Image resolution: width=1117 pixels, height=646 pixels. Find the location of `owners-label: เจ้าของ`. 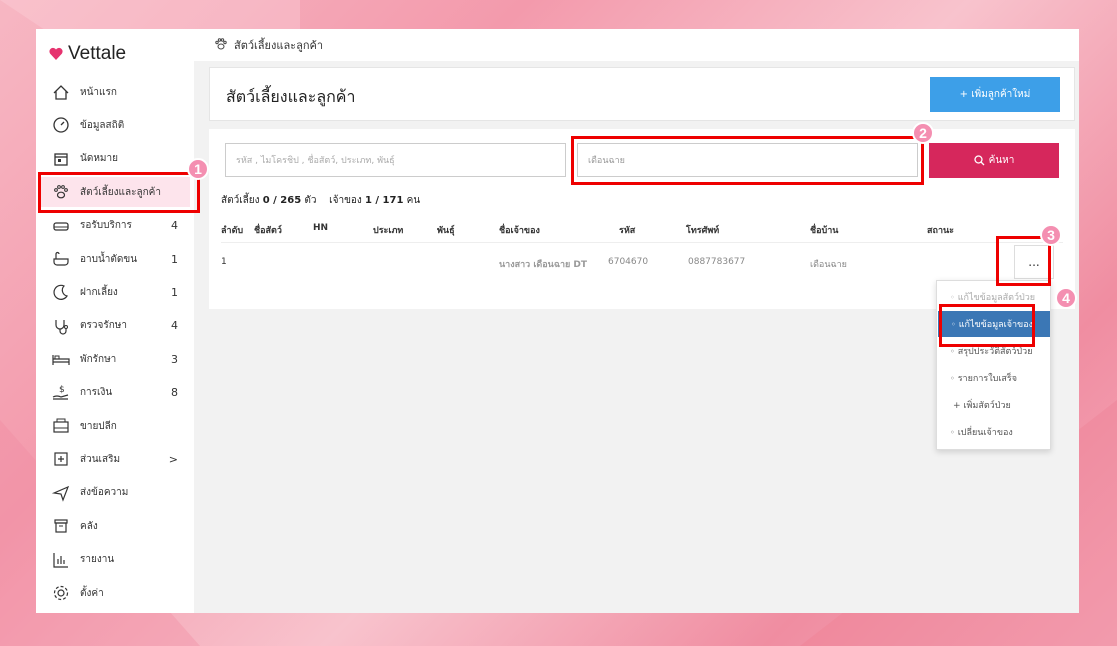

owners-label: เจ้าของ is located at coordinates (345, 200).